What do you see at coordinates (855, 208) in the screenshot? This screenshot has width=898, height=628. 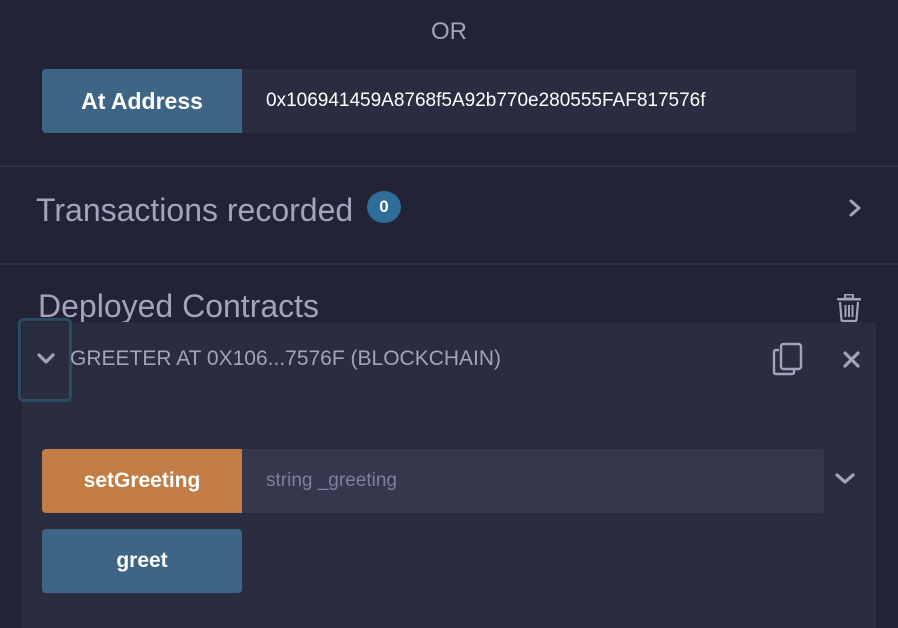 I see `chevron-right-icon` at bounding box center [855, 208].